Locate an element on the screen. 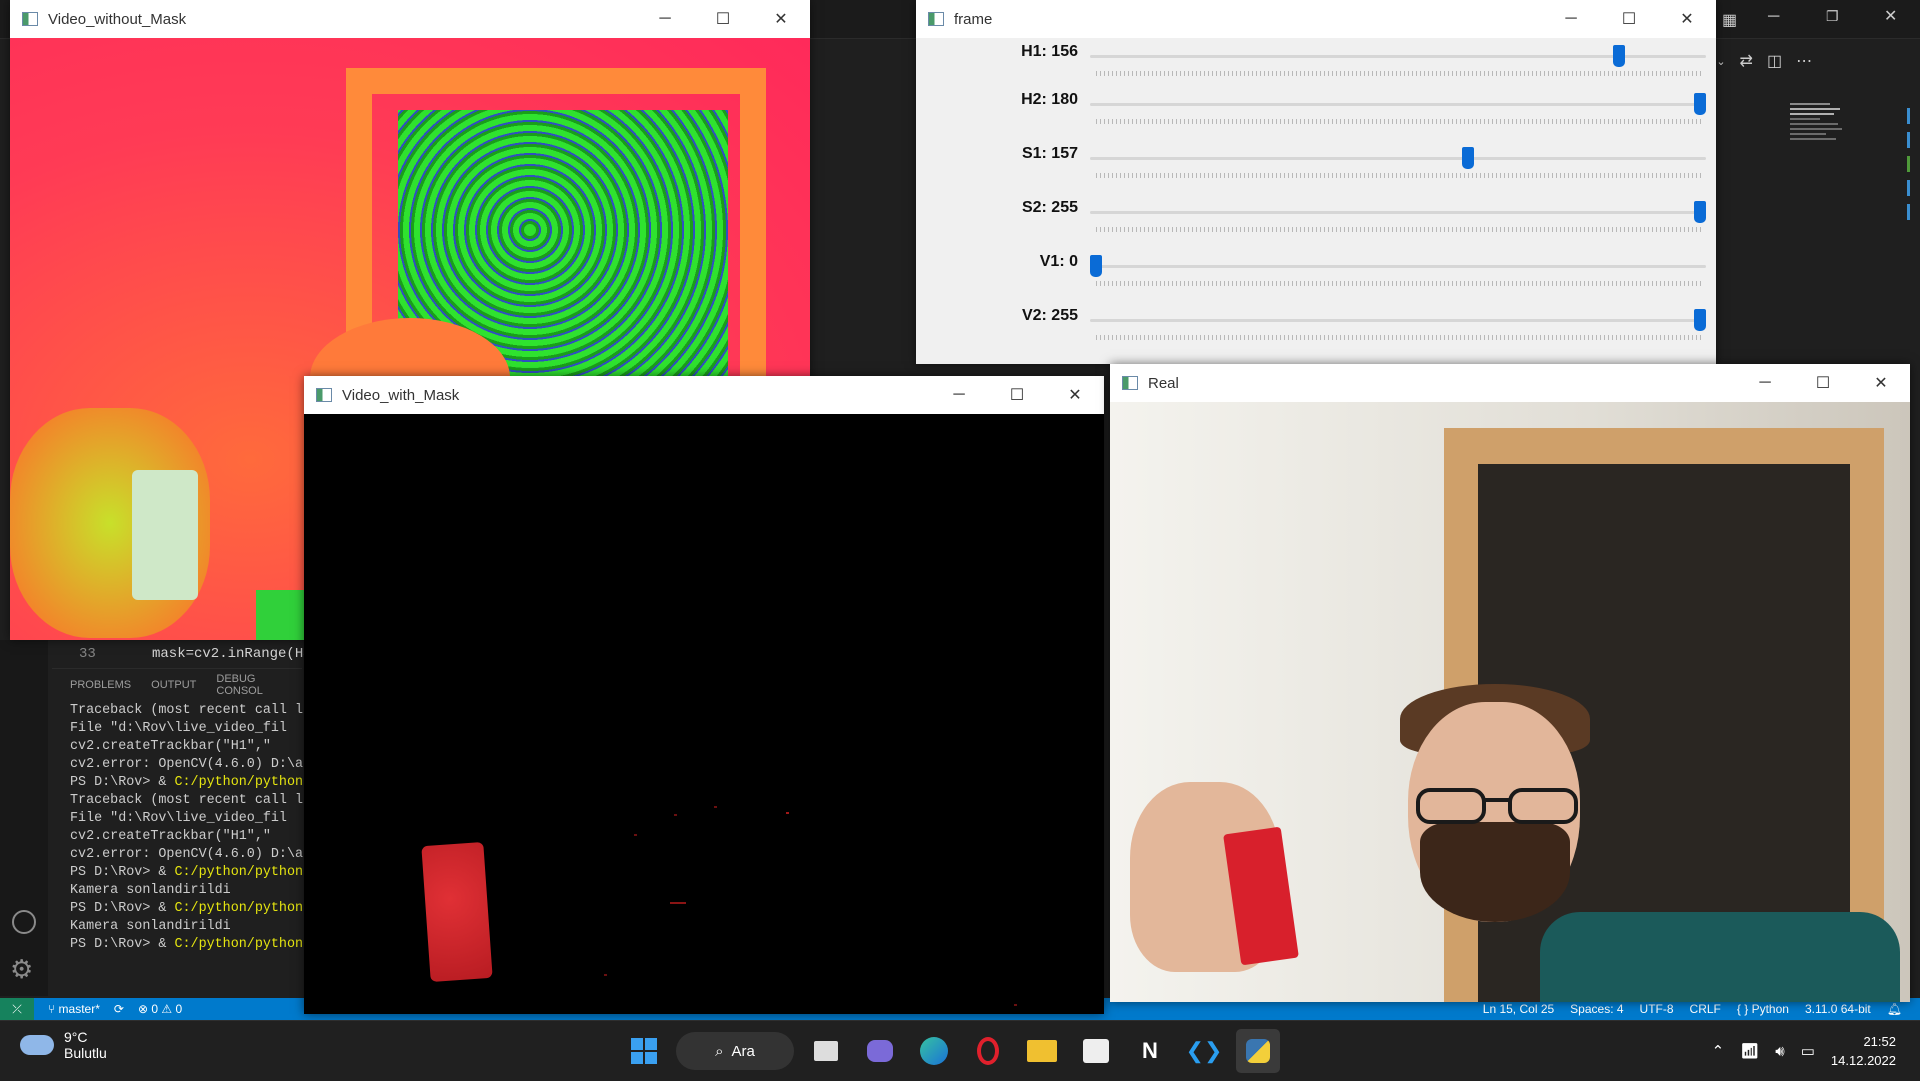 The image size is (1920, 1081). problems-indicator: ⊗ 0 ⚠ 0 is located at coordinates (160, 1009).